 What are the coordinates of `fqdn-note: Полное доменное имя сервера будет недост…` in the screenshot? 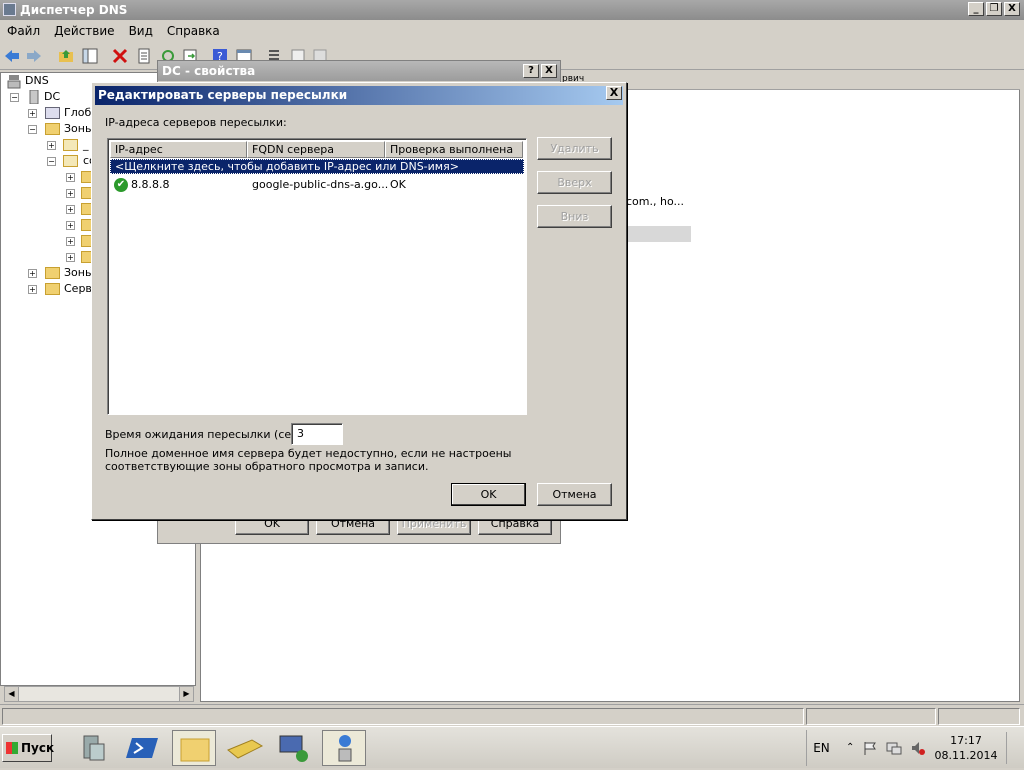 It's located at (308, 460).